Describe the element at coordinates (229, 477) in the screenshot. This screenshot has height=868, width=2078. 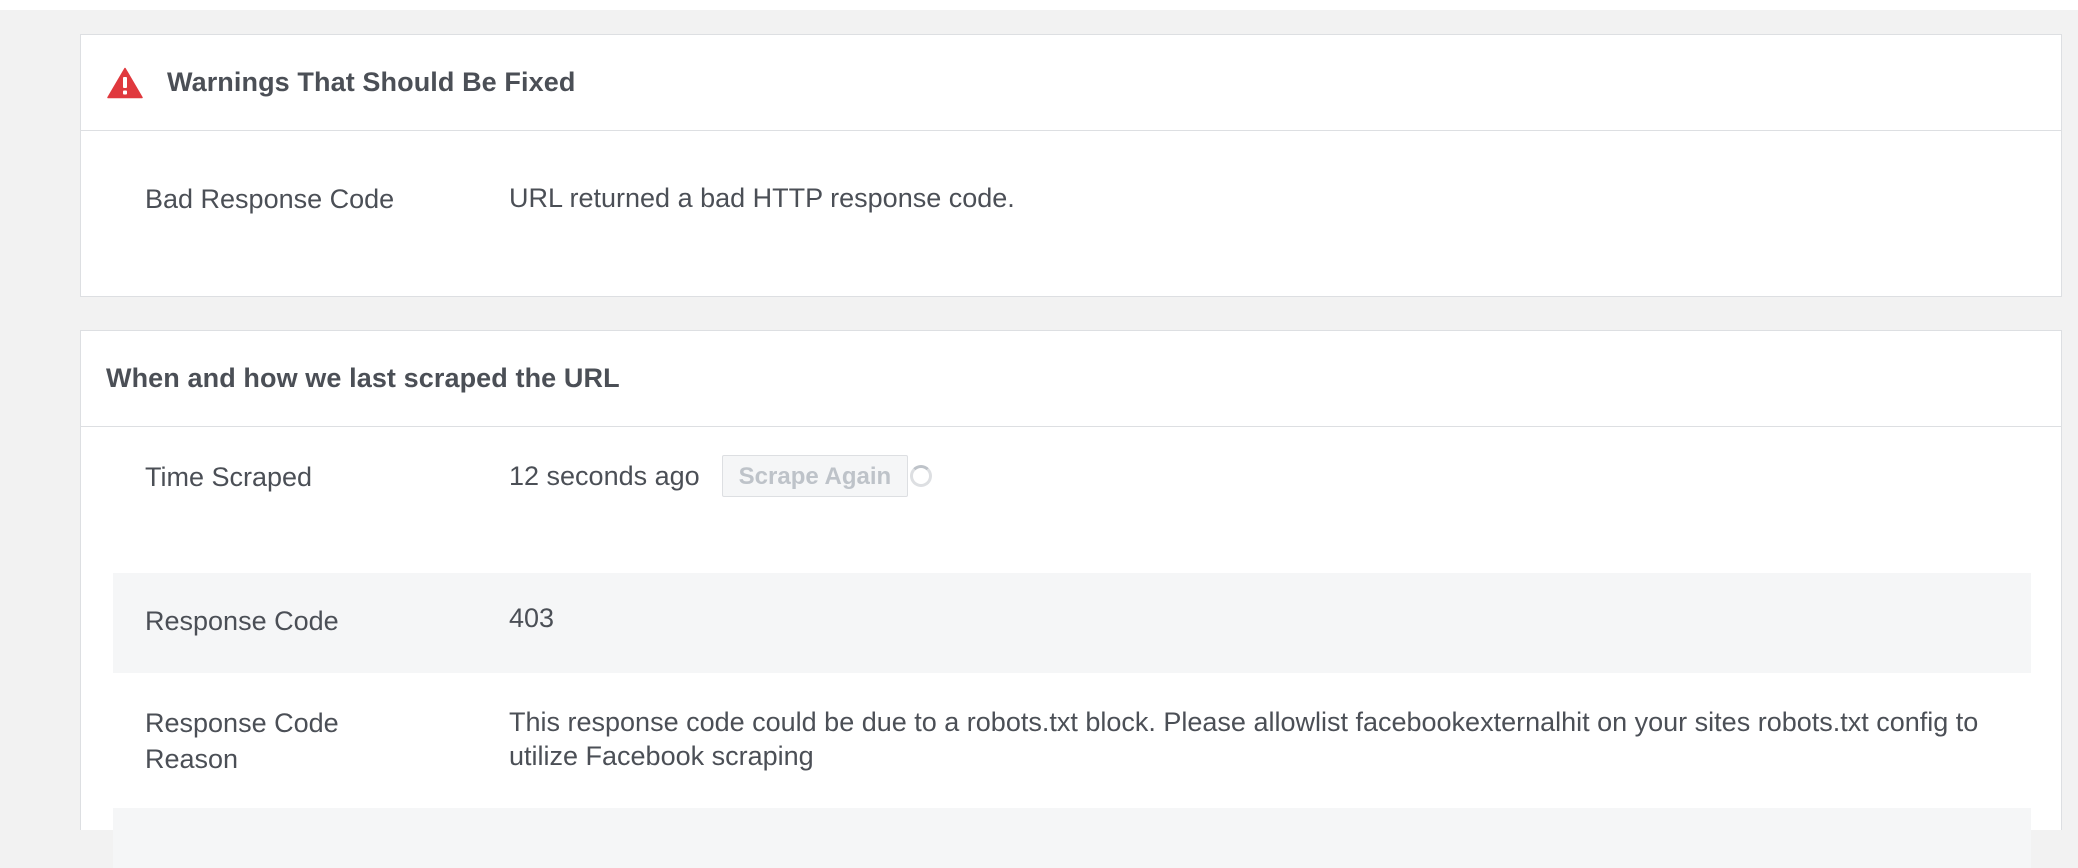
I see `time-scraped-label: Time Scraped` at that location.